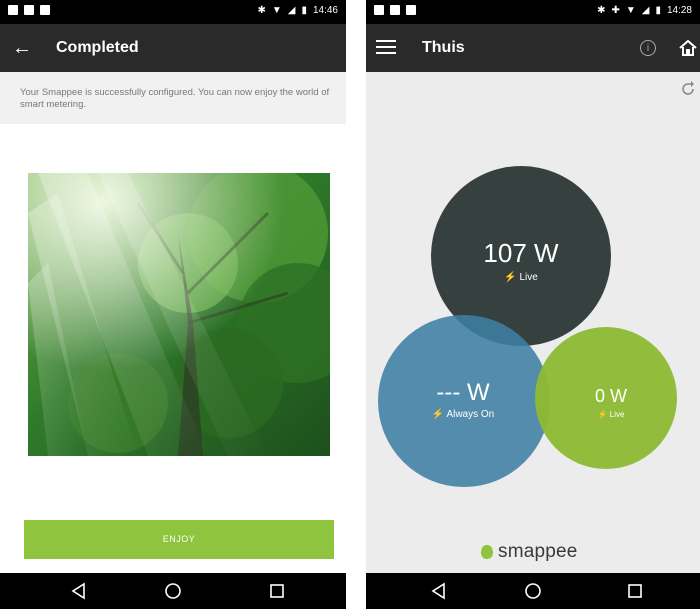 This screenshot has width=700, height=609. I want to click on total-power-label: ⚡ Live, so click(521, 277).